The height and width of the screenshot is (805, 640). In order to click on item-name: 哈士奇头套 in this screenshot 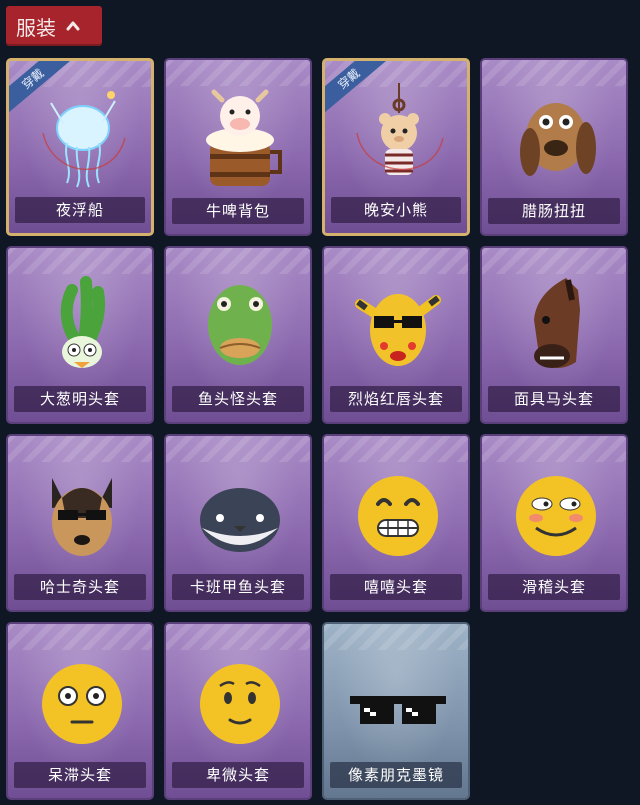, I will do `click(80, 587)`.